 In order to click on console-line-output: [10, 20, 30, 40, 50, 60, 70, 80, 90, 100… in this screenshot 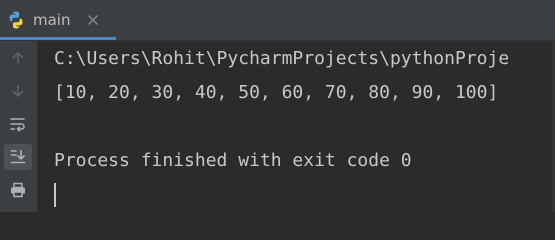, I will do `click(276, 92)`.